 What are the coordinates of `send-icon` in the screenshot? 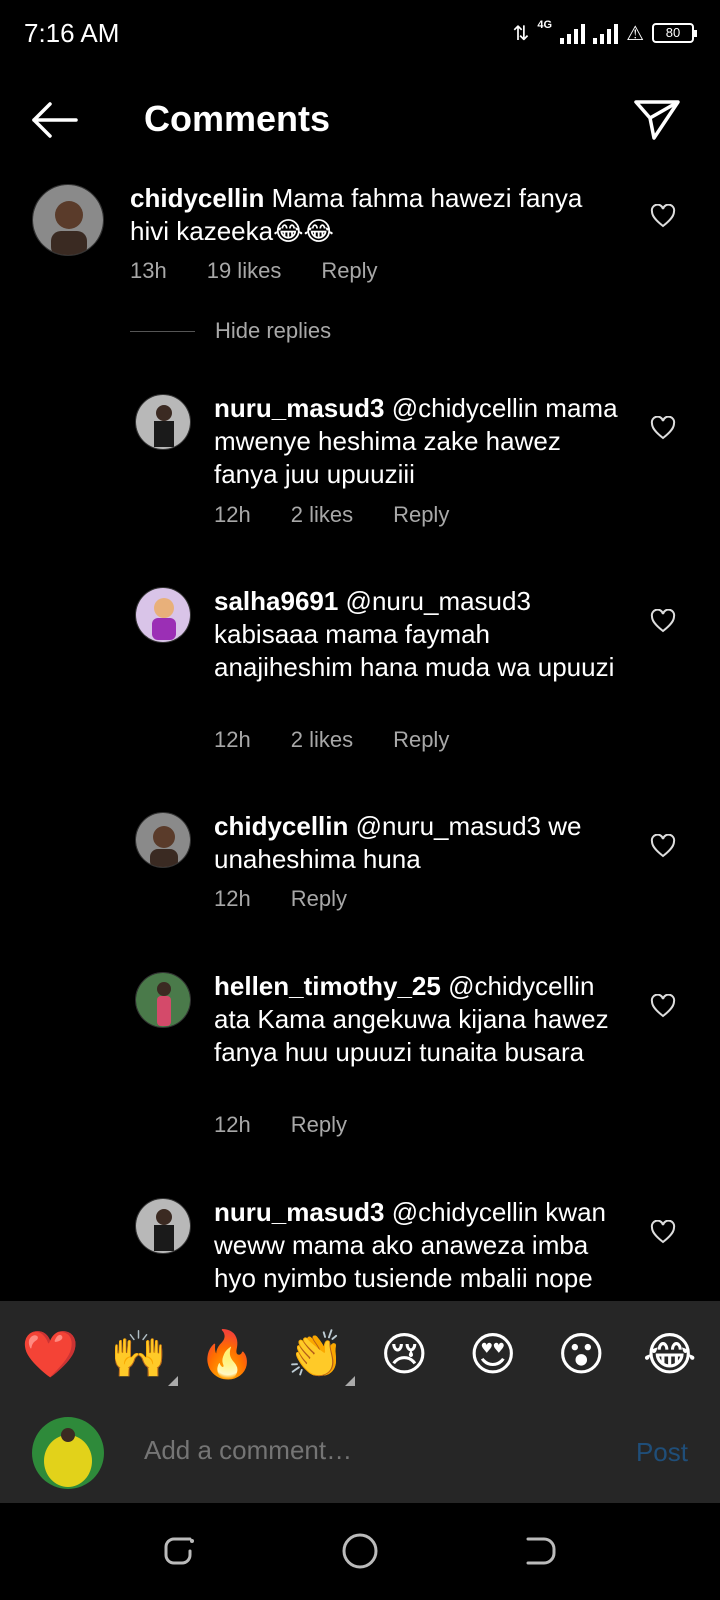 It's located at (657, 119).